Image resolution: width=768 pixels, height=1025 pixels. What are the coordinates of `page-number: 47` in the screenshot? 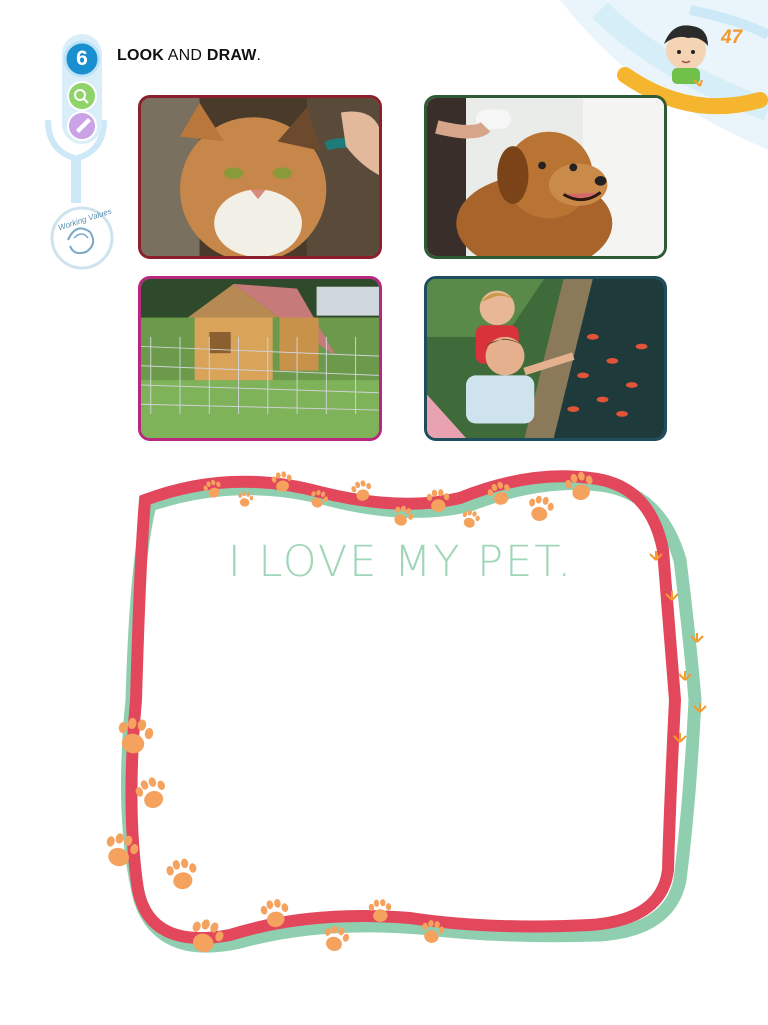 It's located at (732, 37).